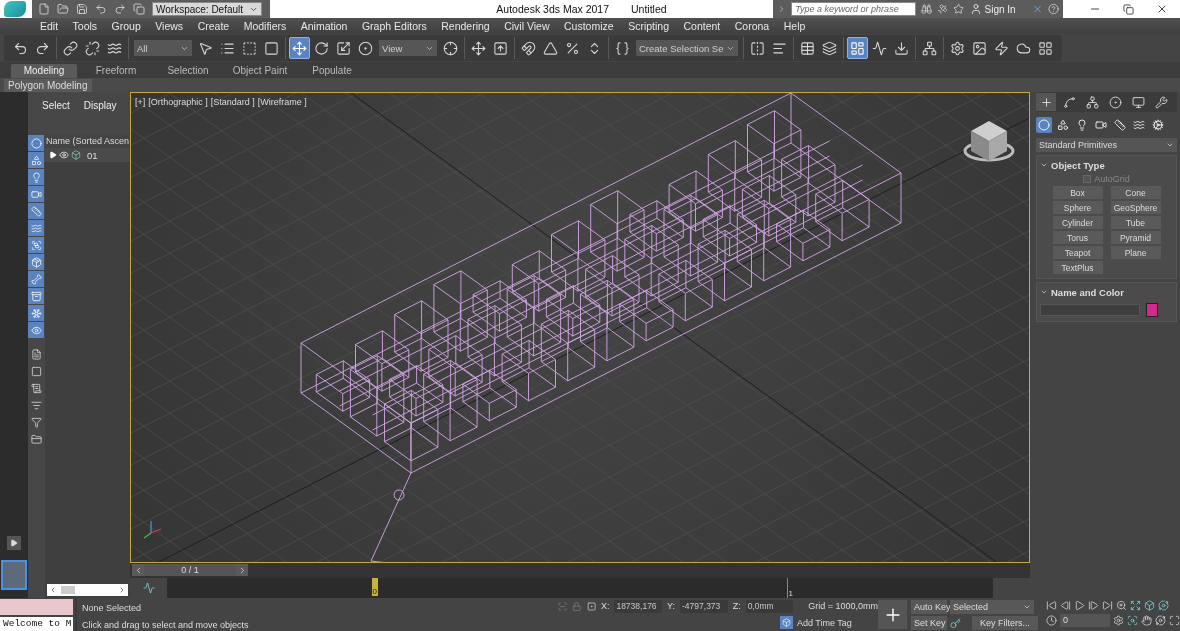 Image resolution: width=1180 pixels, height=631 pixels. I want to click on rollout-title: Name and Color, so click(1087, 292).